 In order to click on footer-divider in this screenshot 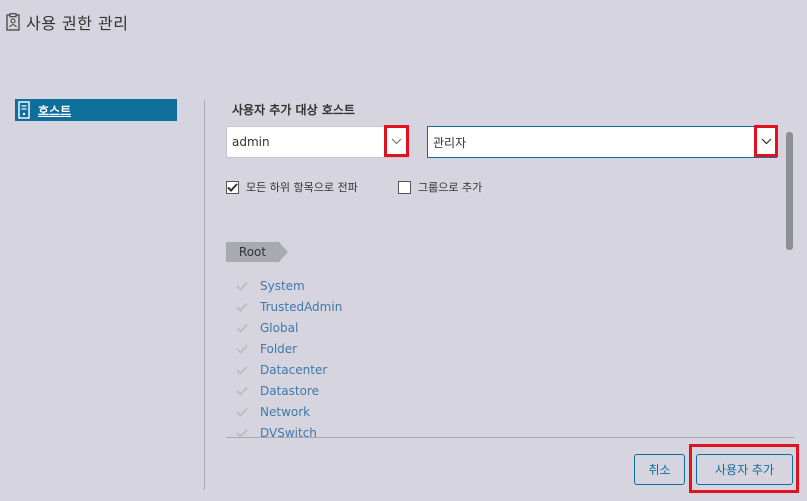, I will do `click(510, 437)`.